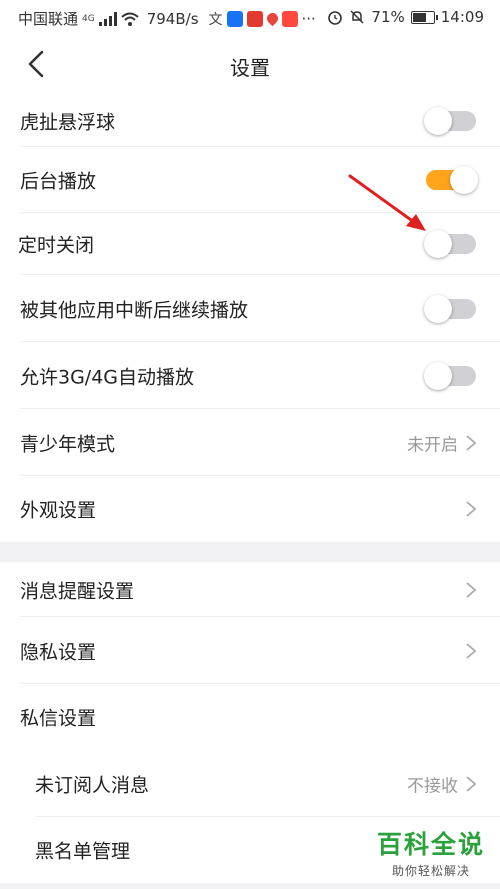  Describe the element at coordinates (250, 308) in the screenshot. I see `setting-row-resume-after-interrupt: 被其他应用中断后继续播放` at that location.